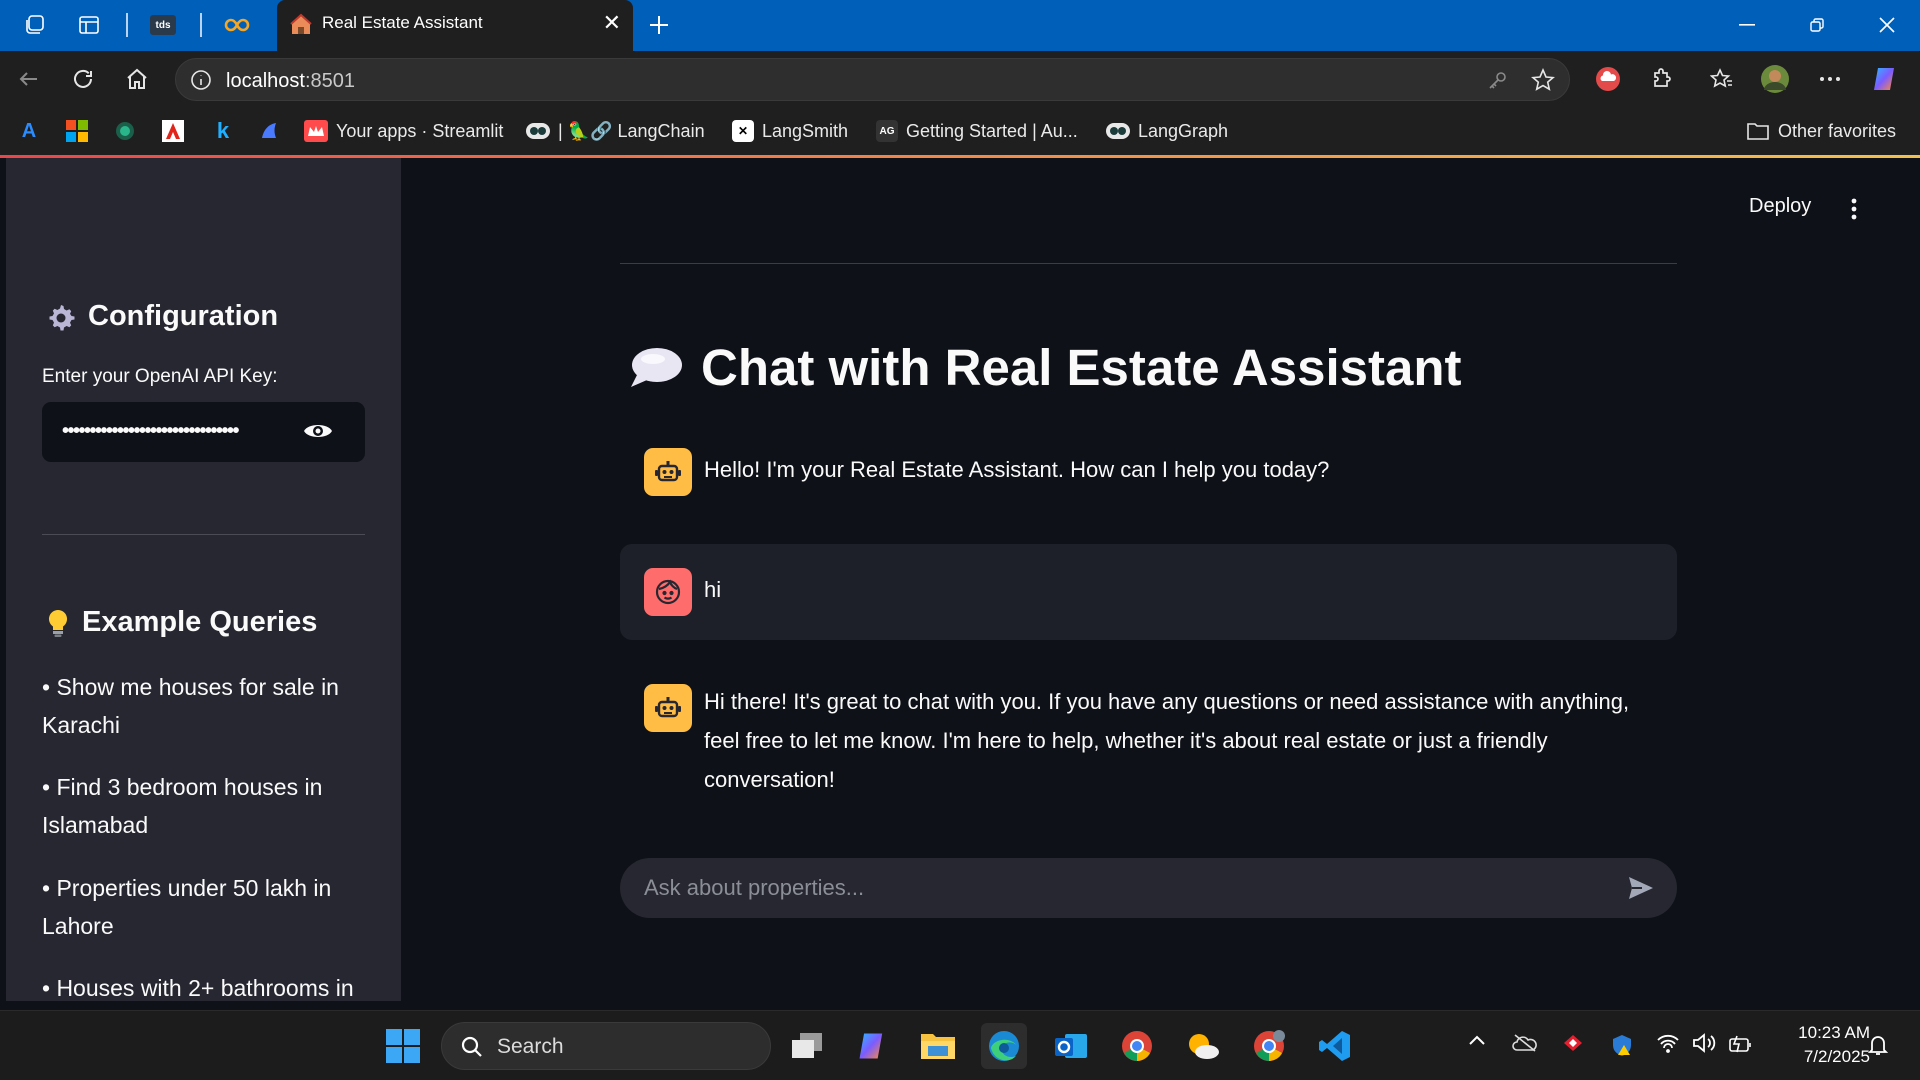  Describe the element at coordinates (1498, 80) in the screenshot. I see `key-icon` at that location.